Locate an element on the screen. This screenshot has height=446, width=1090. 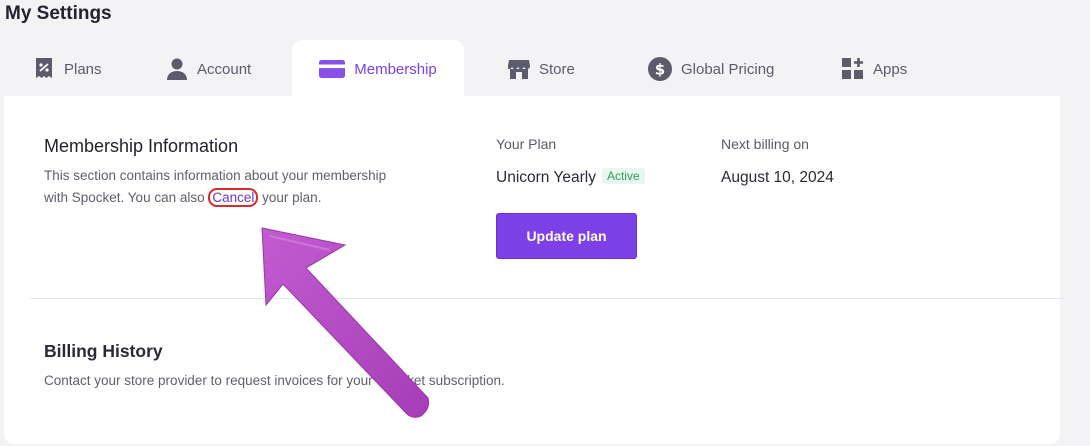
user-icon is located at coordinates (177, 69).